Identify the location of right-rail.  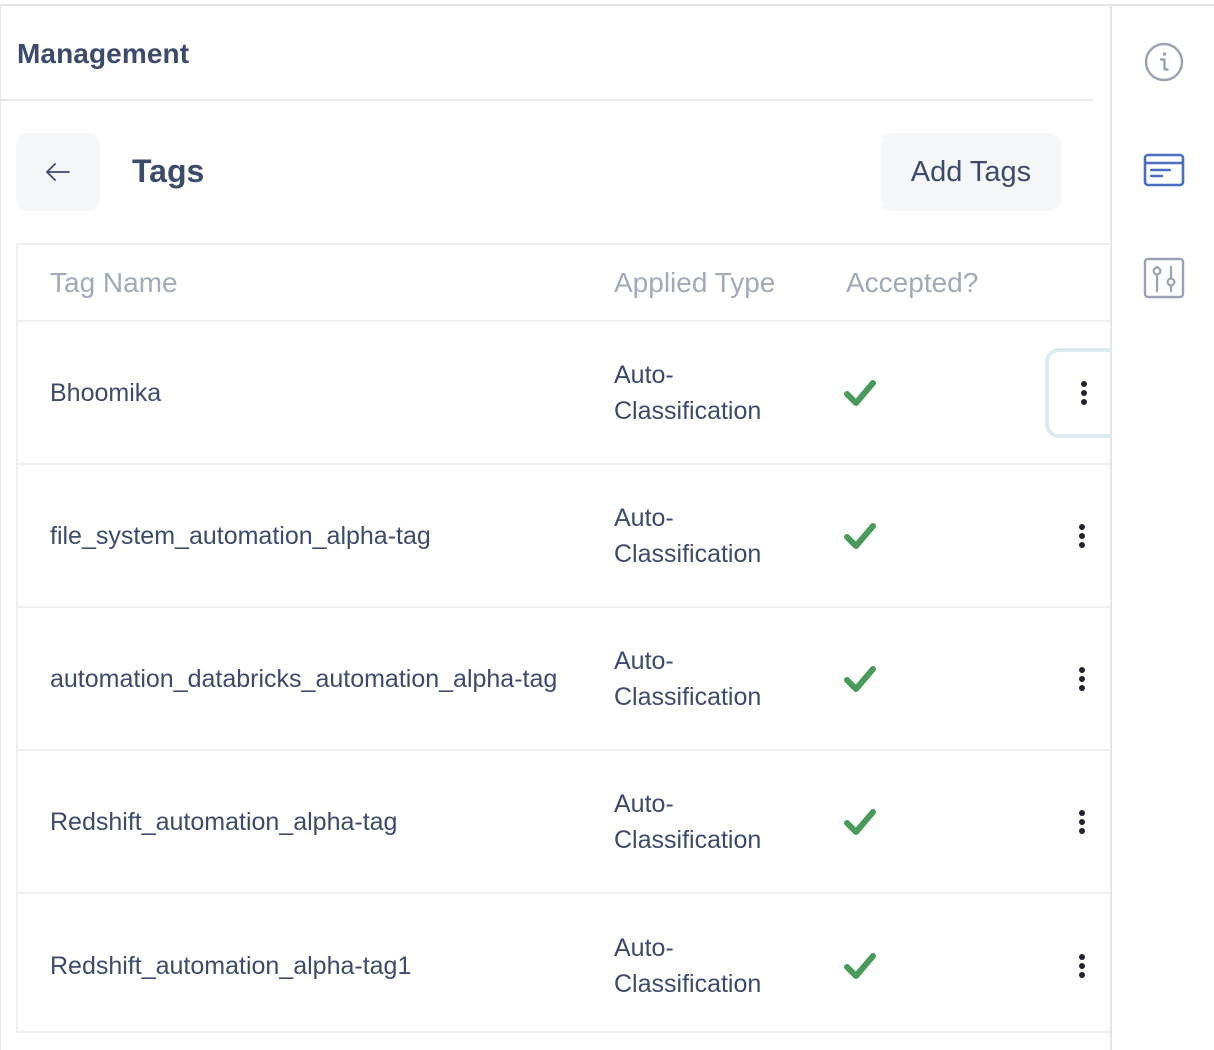
(1162, 528).